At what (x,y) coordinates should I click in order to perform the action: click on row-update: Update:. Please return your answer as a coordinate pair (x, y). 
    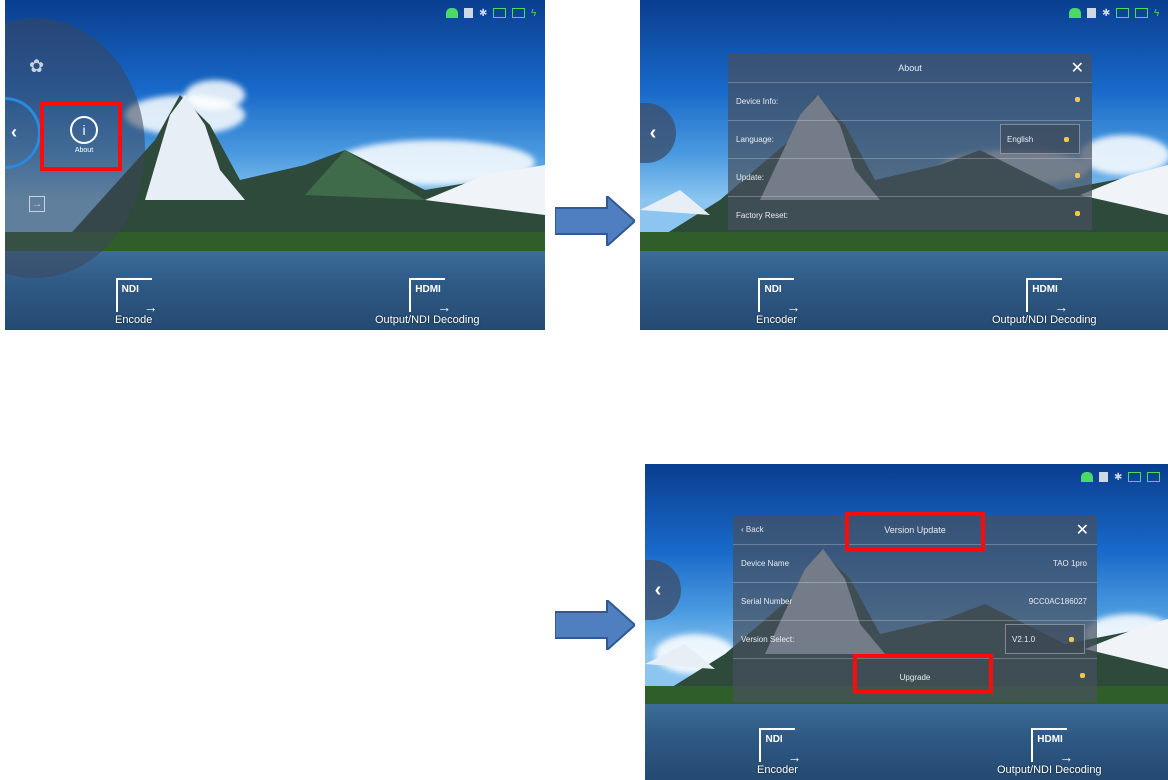
    Looking at the image, I should click on (910, 178).